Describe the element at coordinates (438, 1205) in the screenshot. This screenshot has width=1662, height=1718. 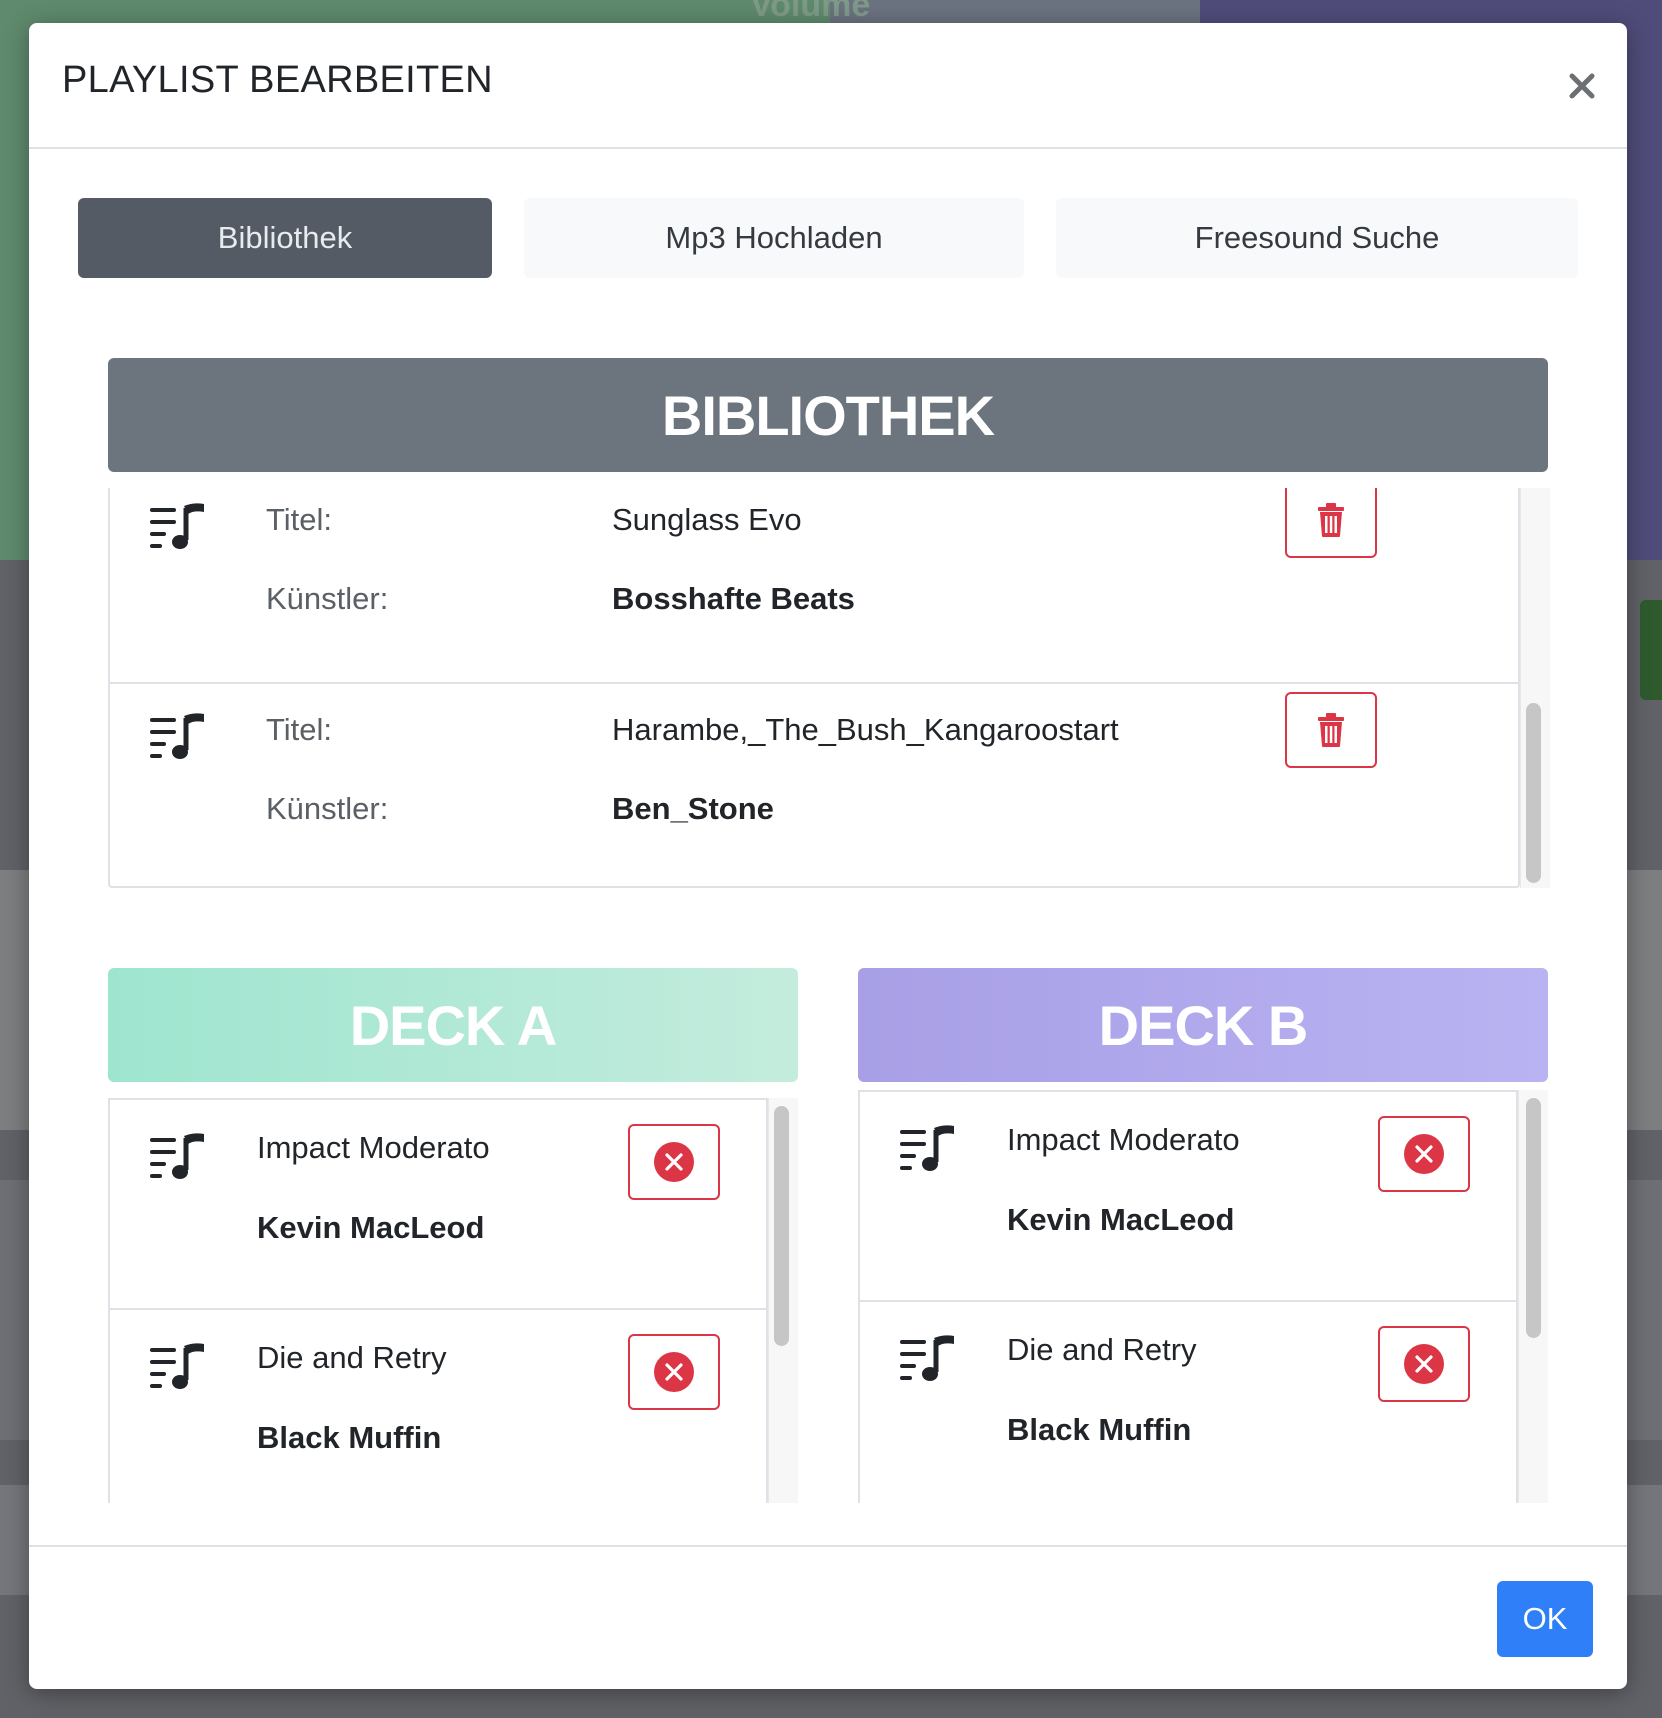
I see `deck-a-item: Impact Moderato Kevin MacLeod` at that location.